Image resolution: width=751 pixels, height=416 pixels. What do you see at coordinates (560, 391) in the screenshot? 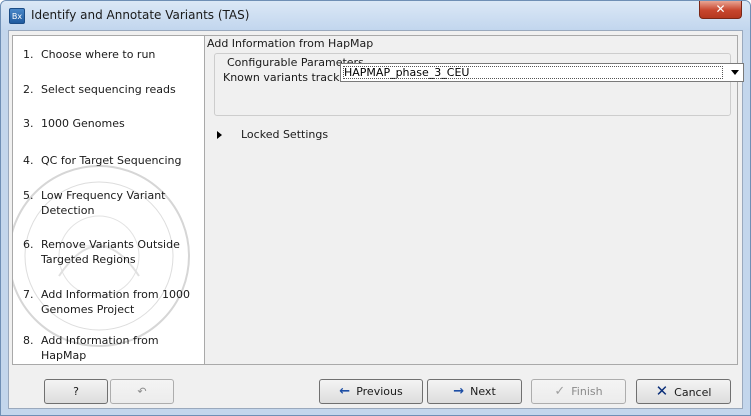
I see `checkmark-icon: ✓` at bounding box center [560, 391].